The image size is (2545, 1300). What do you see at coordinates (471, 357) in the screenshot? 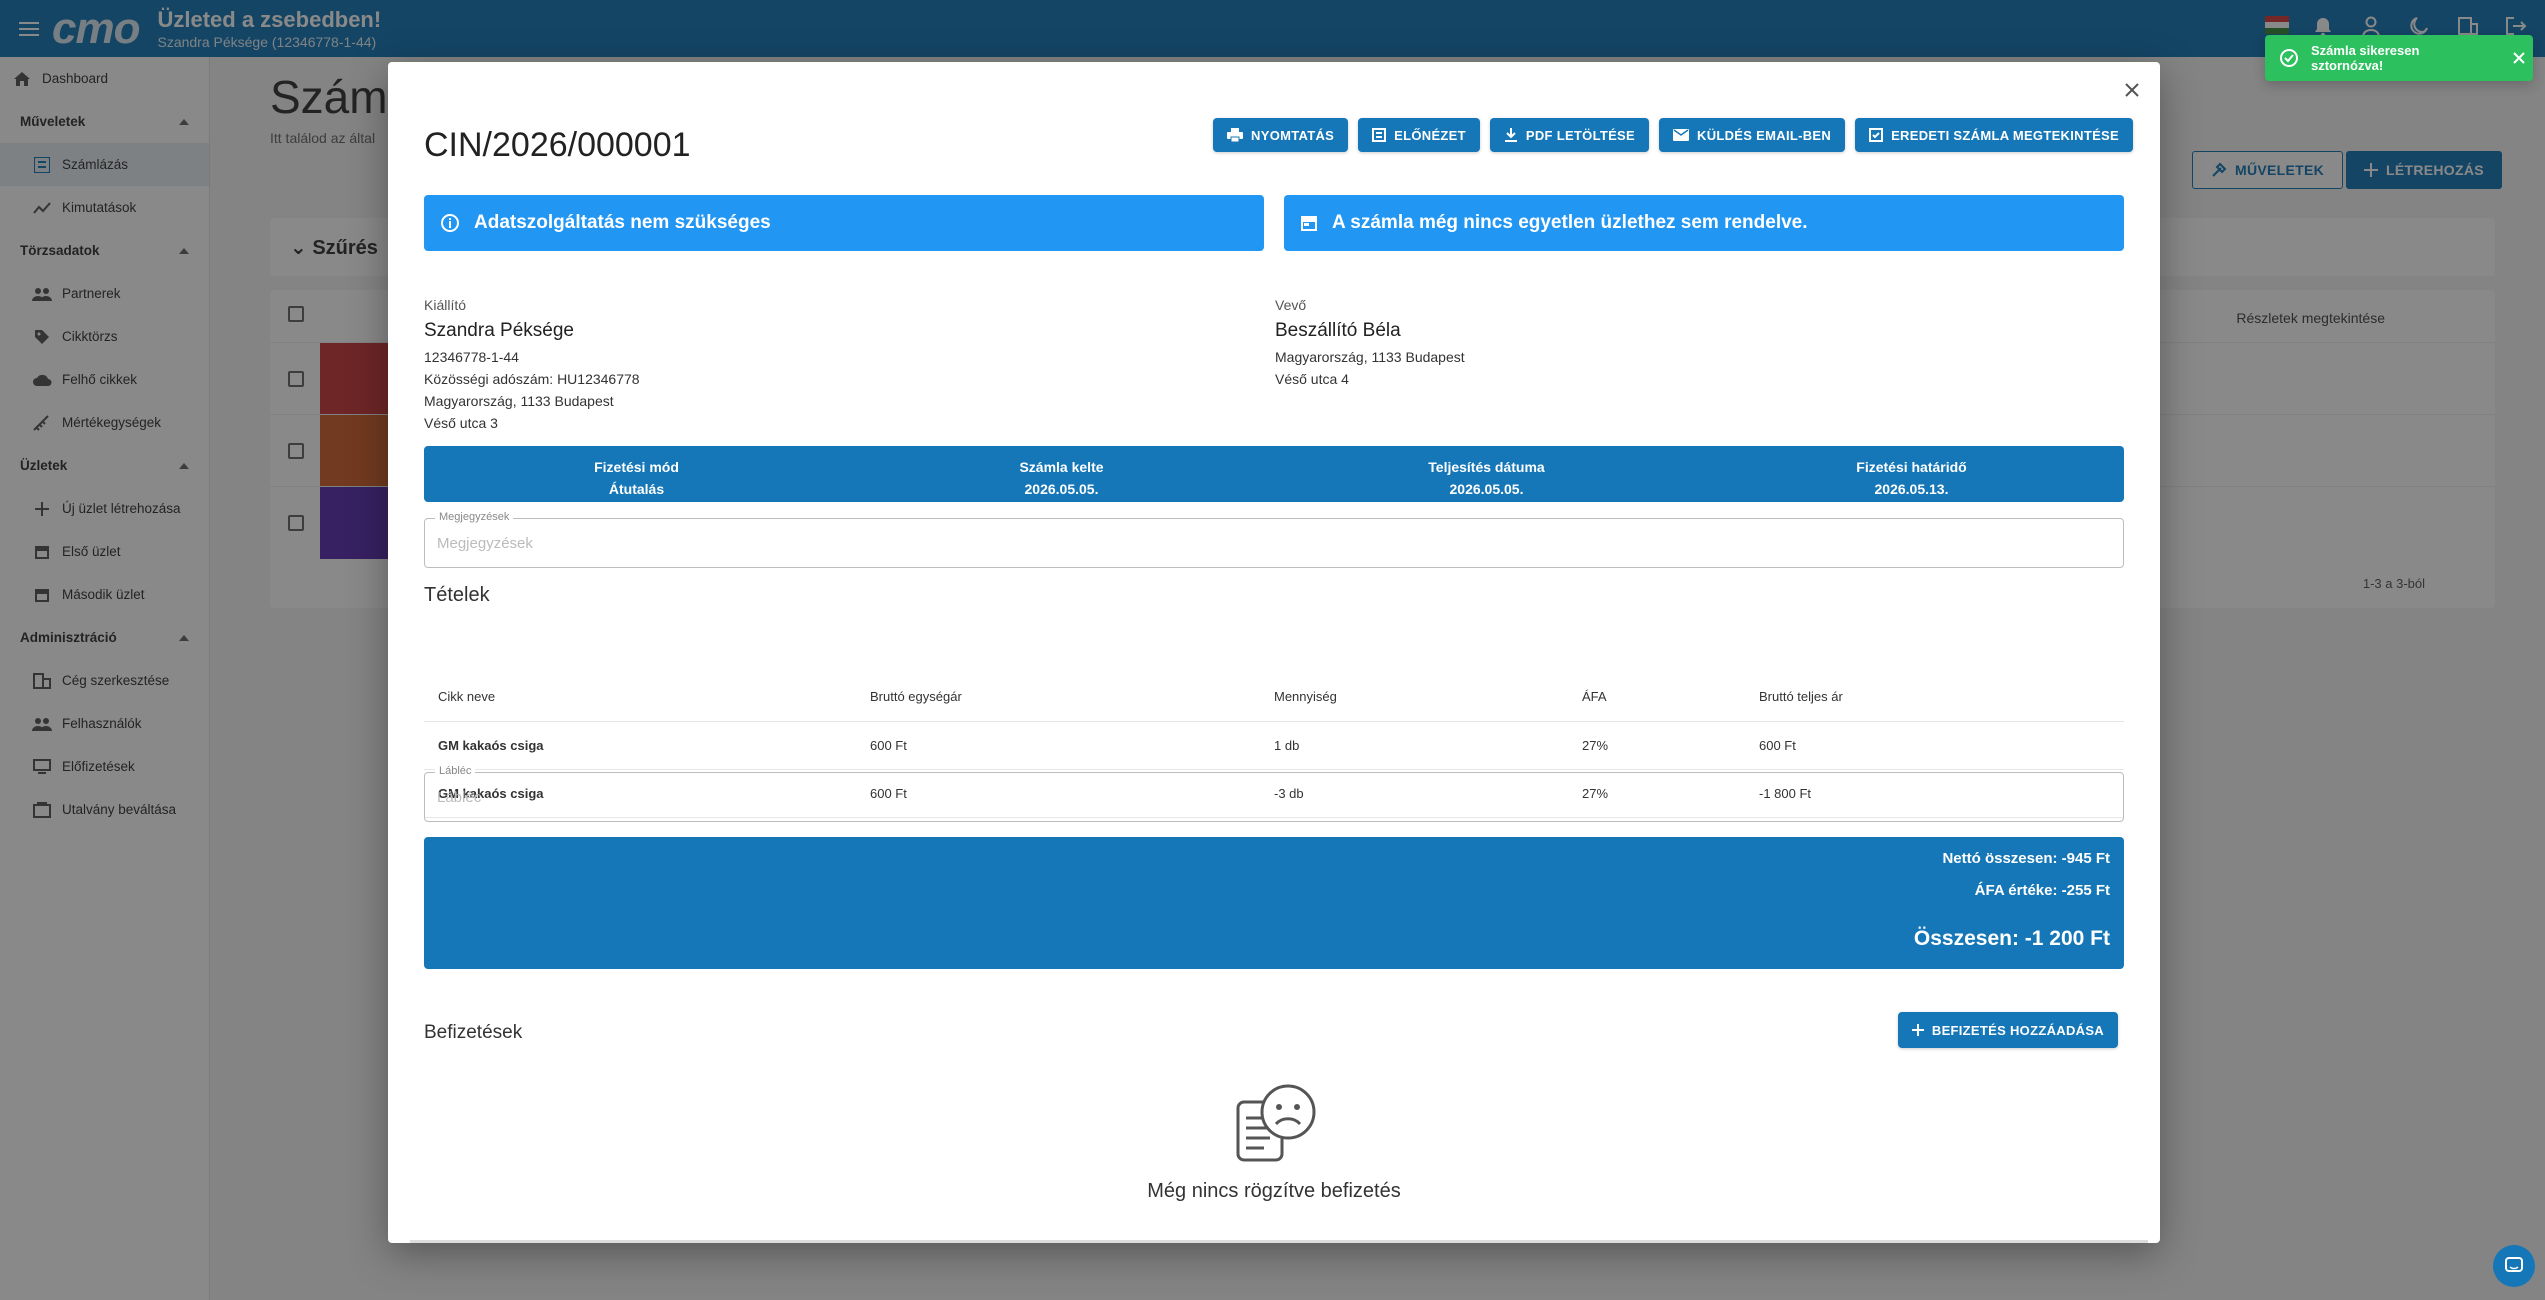
I see `issuer-tax-number: 12346778-1-44` at bounding box center [471, 357].